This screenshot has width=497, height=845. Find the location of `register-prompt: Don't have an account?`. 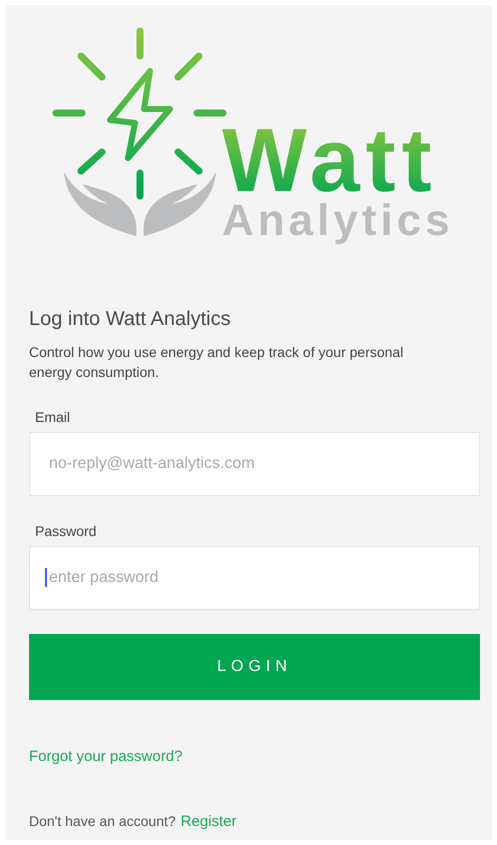

register-prompt: Don't have an account? is located at coordinates (102, 821).